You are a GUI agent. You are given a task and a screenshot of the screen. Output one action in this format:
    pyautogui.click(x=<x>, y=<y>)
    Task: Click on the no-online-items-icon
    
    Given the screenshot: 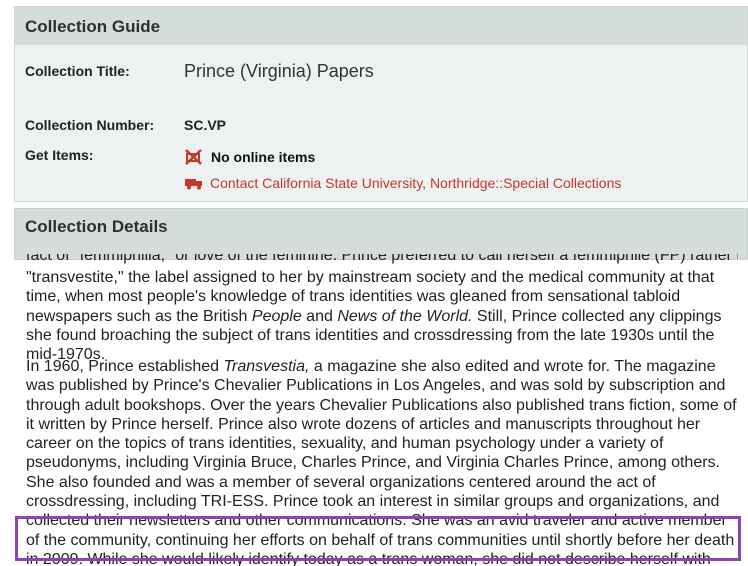 What is the action you would take?
    pyautogui.click(x=194, y=157)
    